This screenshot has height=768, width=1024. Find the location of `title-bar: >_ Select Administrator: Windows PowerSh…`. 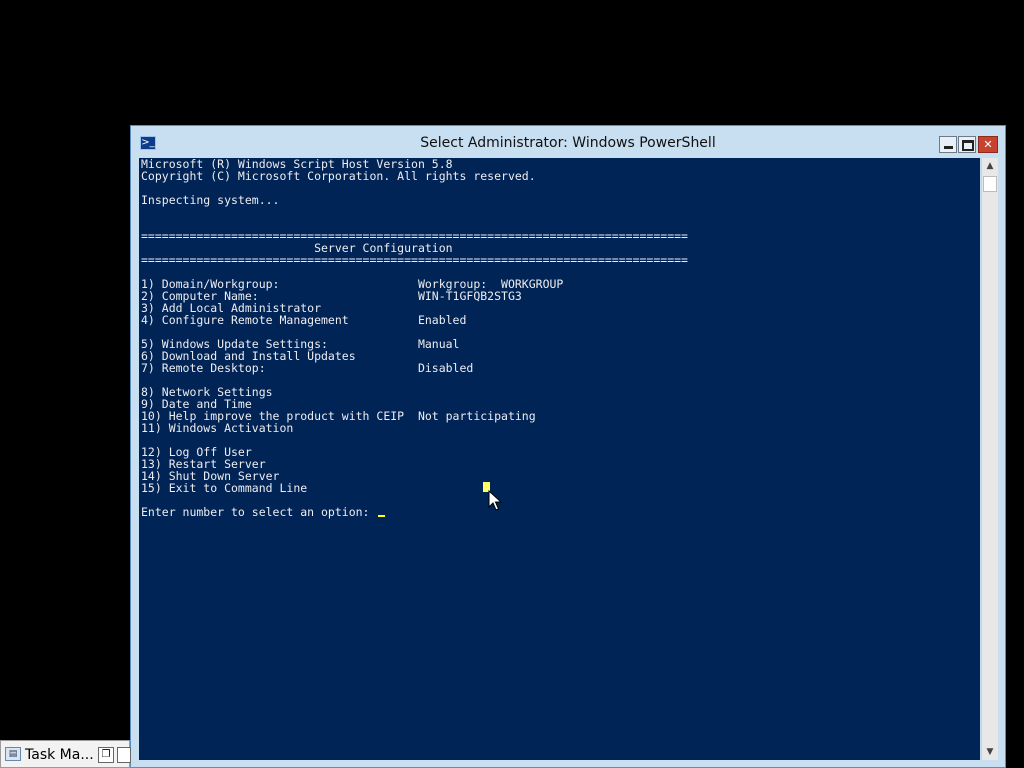

title-bar: >_ Select Administrator: Windows PowerSh… is located at coordinates (568, 142).